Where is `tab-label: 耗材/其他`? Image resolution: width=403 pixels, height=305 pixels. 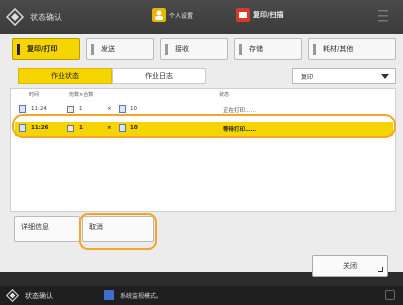 tab-label: 耗材/其他 is located at coordinates (338, 49).